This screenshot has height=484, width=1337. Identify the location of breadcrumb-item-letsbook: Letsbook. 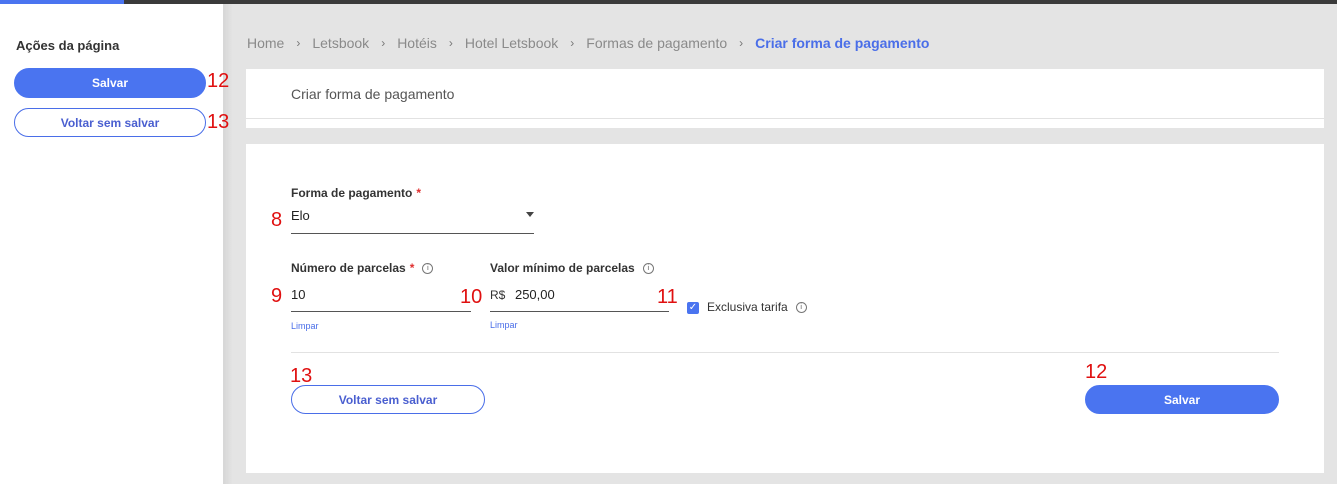
(340, 43).